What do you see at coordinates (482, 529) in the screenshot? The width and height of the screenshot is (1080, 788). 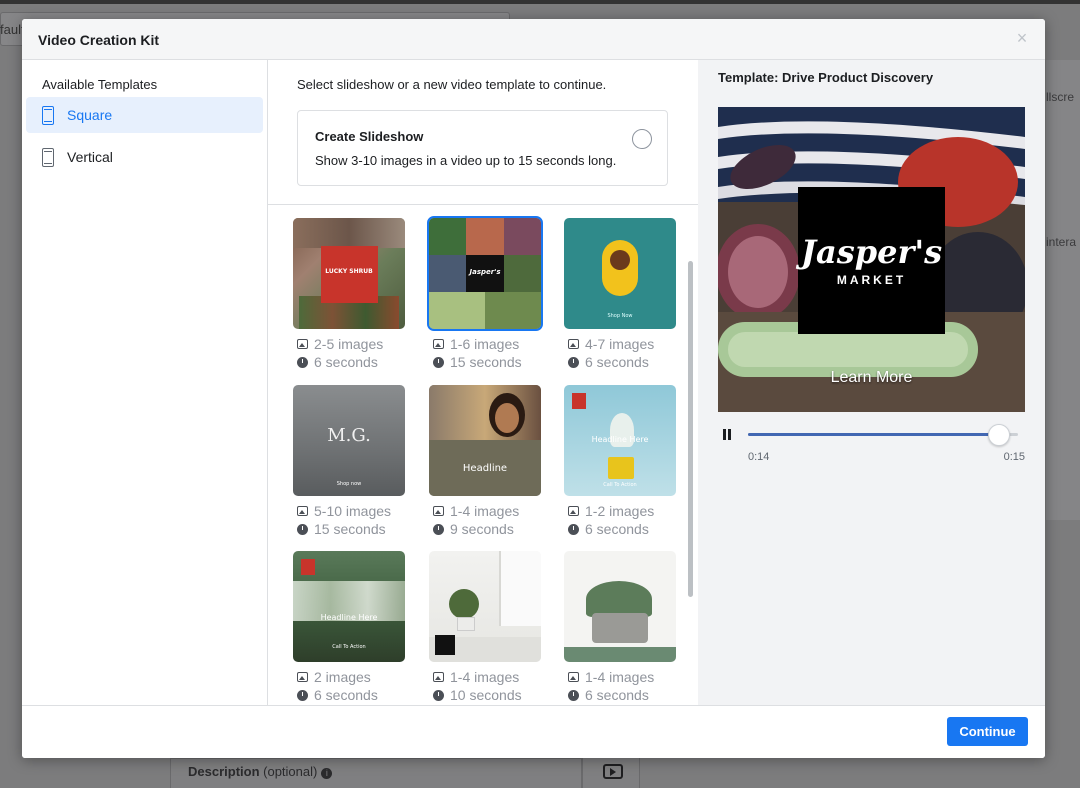 I see `template-duration: 9 seconds` at bounding box center [482, 529].